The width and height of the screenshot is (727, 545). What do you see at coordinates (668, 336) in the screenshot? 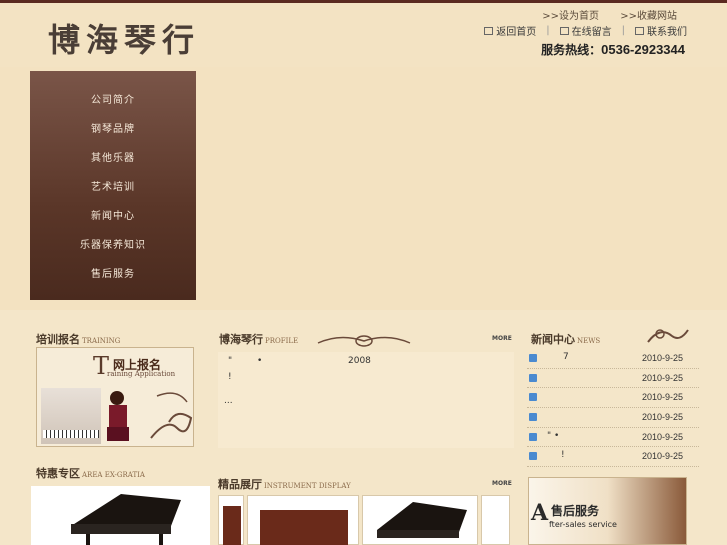
I see `news-ornament` at bounding box center [668, 336].